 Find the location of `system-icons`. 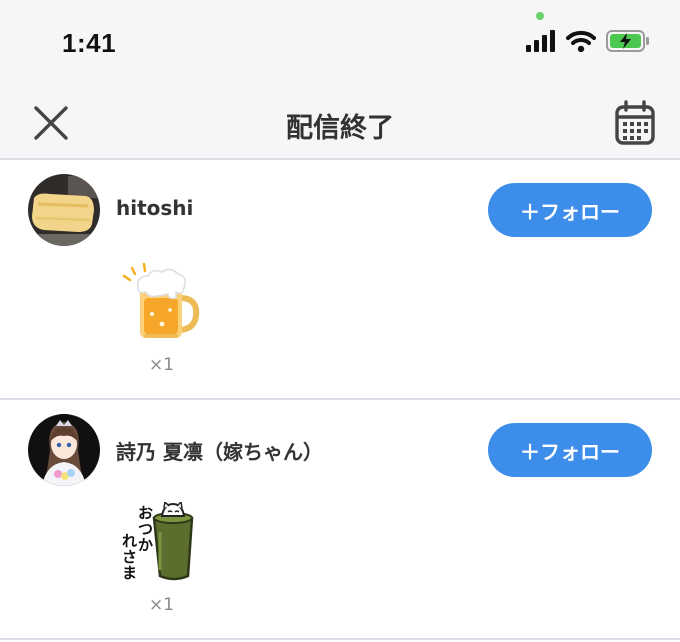

system-icons is located at coordinates (588, 41).